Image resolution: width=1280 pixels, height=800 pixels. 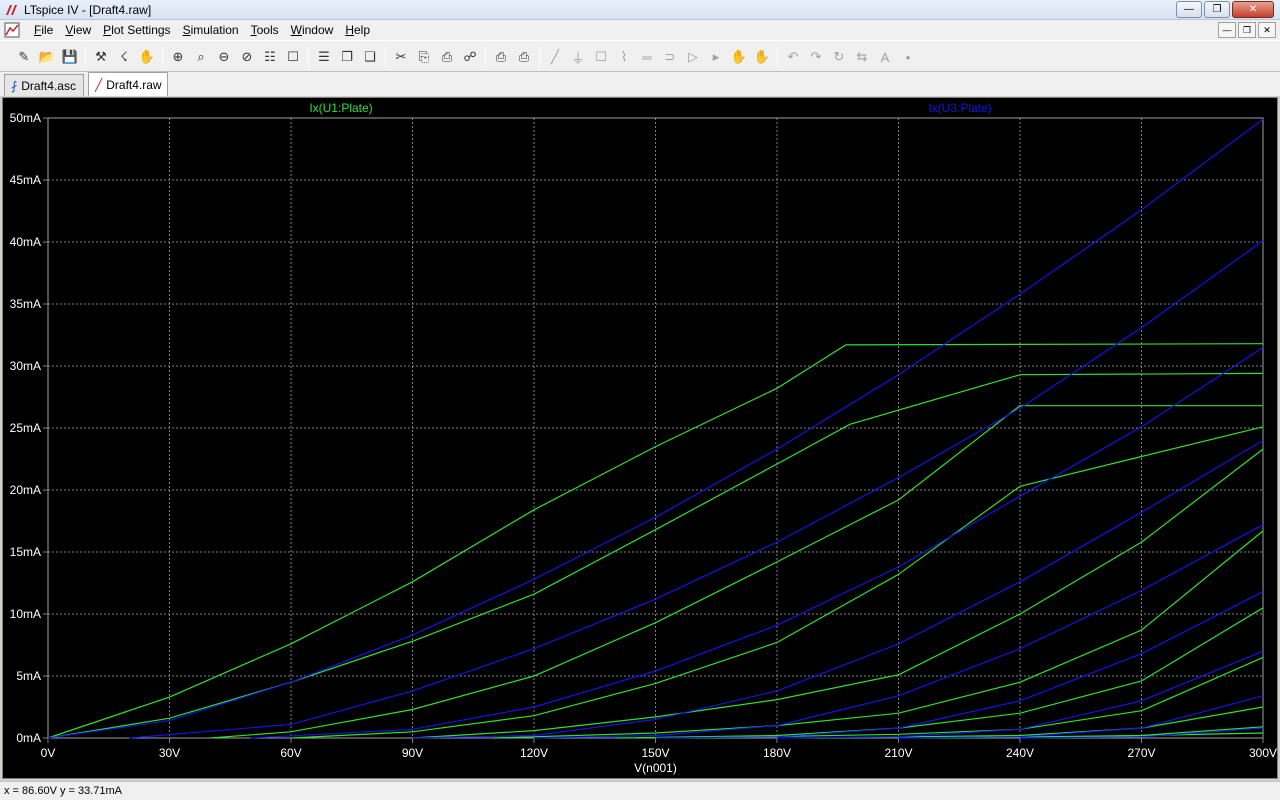 What do you see at coordinates (647, 57) in the screenshot?
I see `capacitor-icon: ═` at bounding box center [647, 57].